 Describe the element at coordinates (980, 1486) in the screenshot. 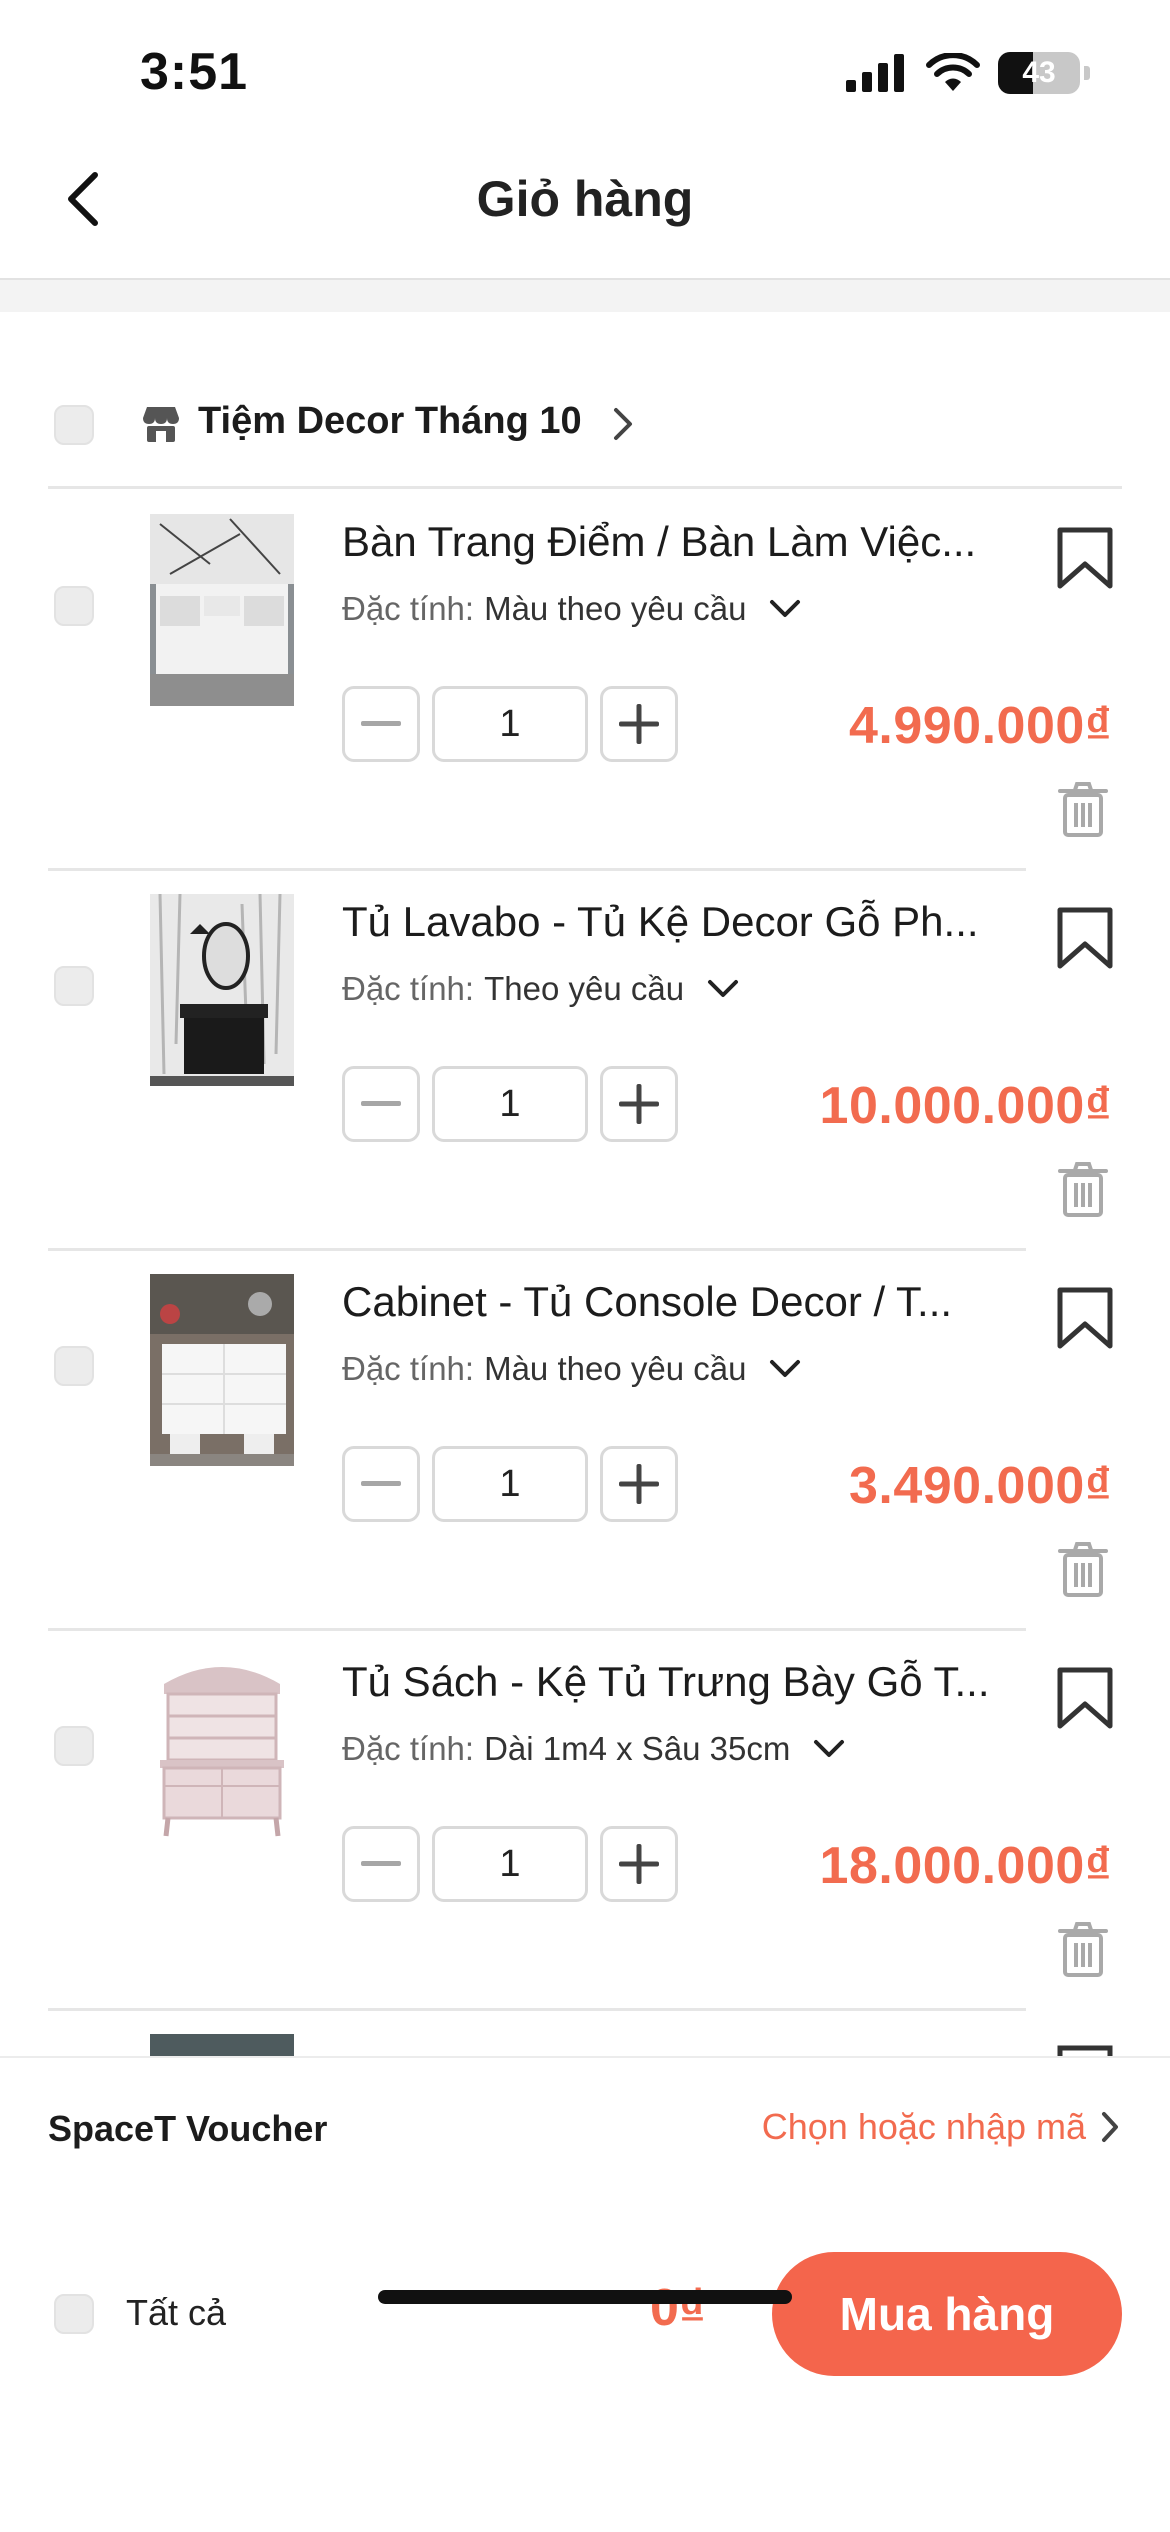

I see `item-price: 3.490.000₫` at that location.